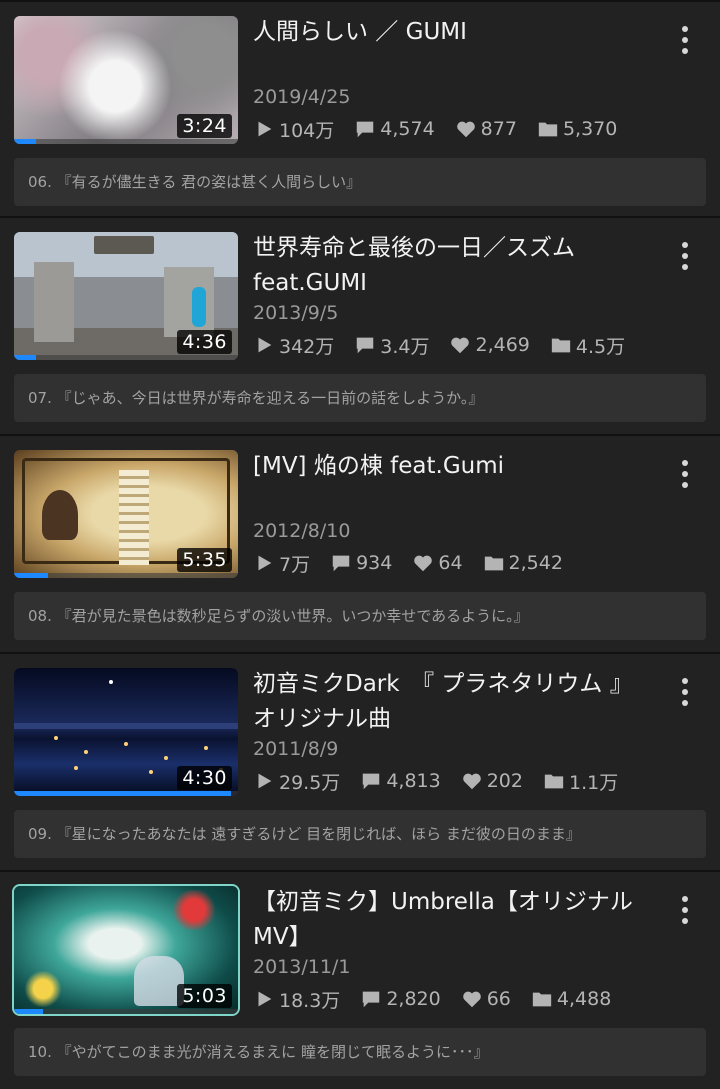  What do you see at coordinates (204, 560) in the screenshot?
I see `video-duration: 5:35` at bounding box center [204, 560].